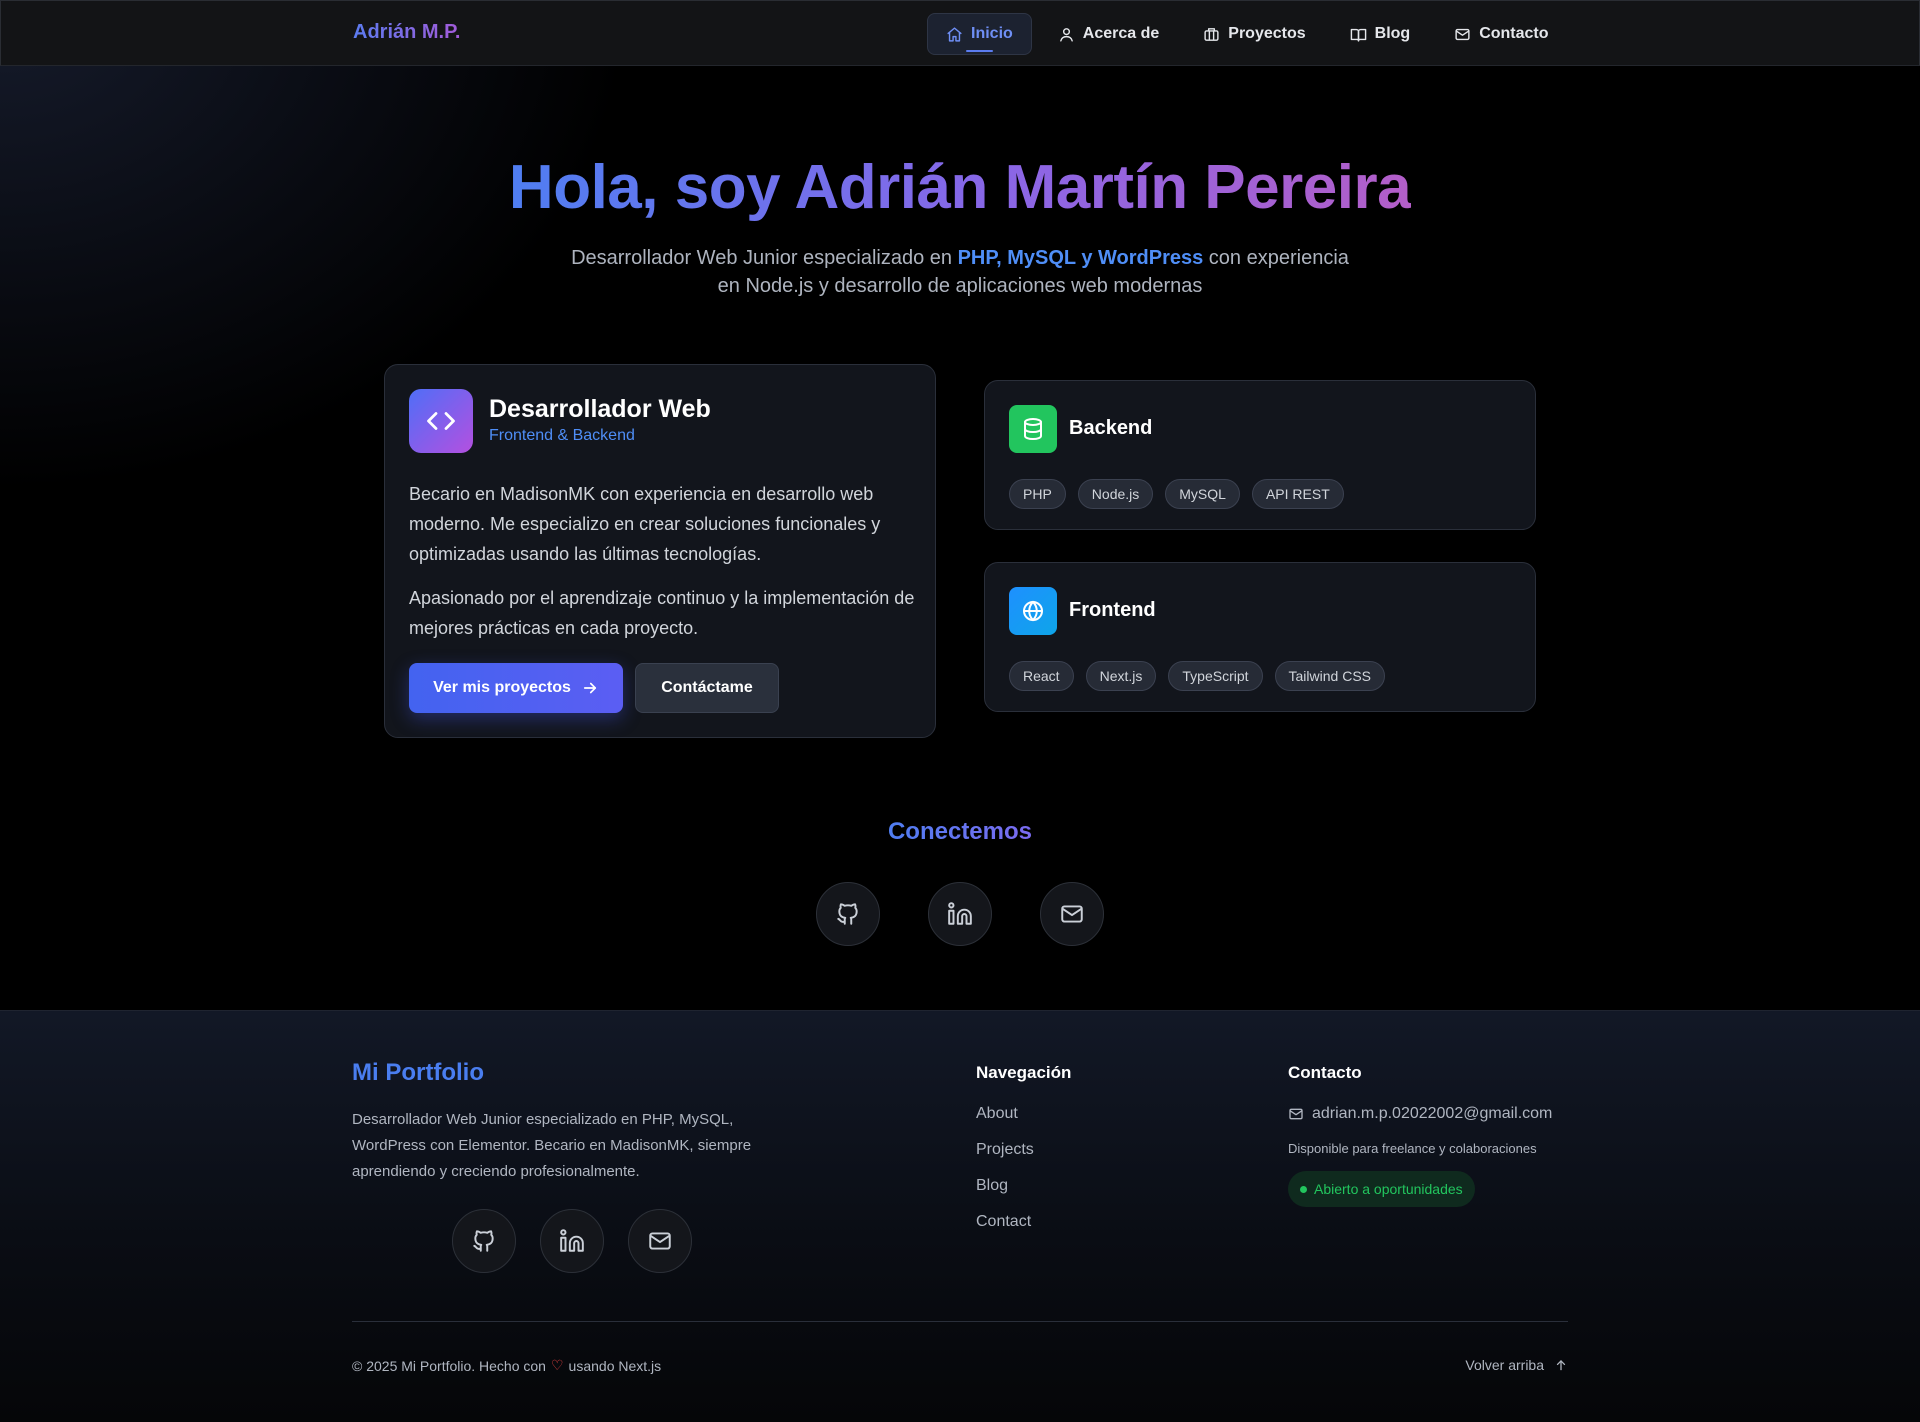 This screenshot has height=1422, width=1920. What do you see at coordinates (1267, 33) in the screenshot?
I see `nav-item-label: Proyectos` at bounding box center [1267, 33].